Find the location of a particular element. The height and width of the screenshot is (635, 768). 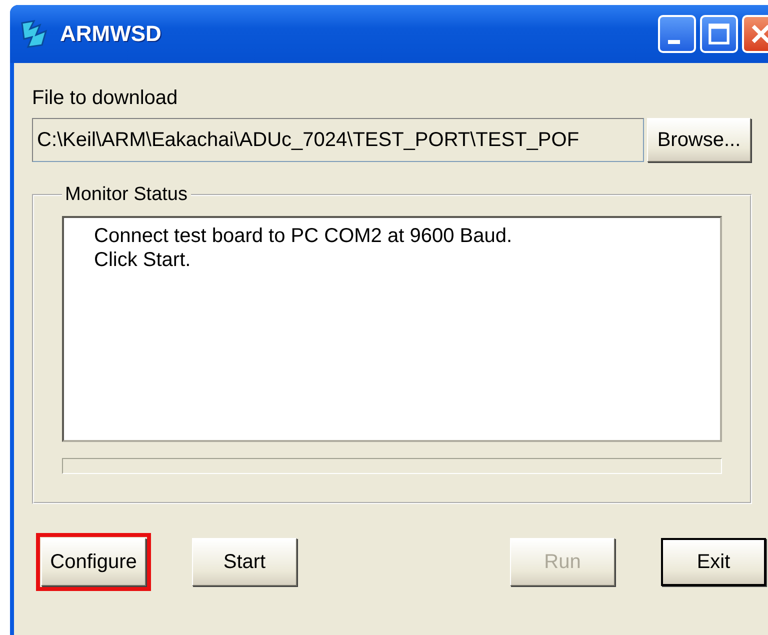

maximize-icon is located at coordinates (719, 34).